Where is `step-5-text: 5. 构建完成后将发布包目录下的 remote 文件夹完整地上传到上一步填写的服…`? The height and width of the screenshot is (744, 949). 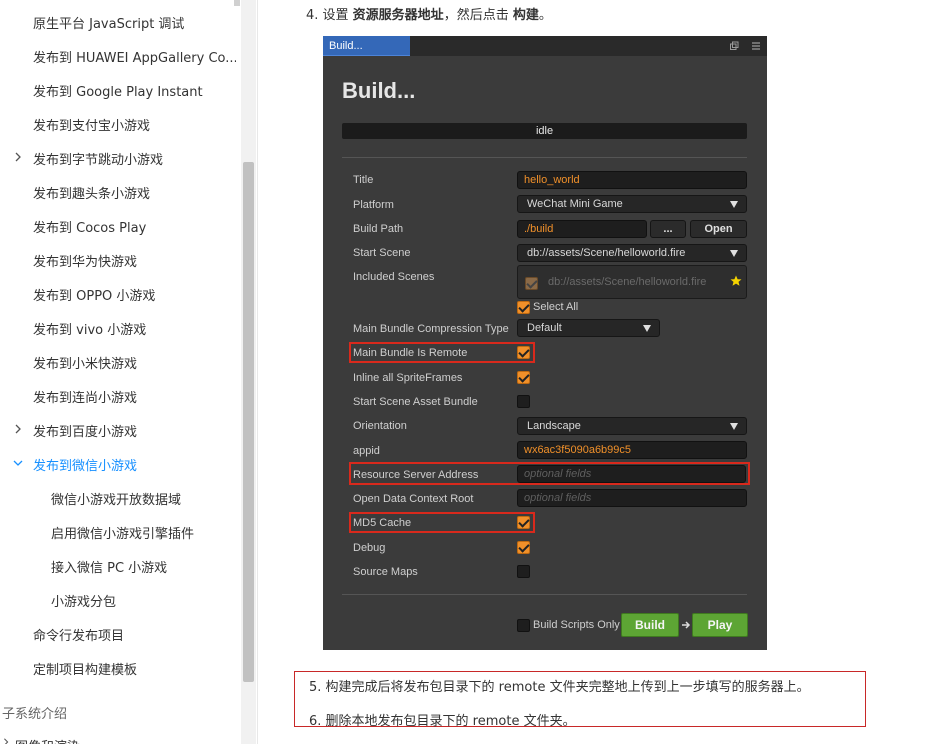 step-5-text: 5. 构建完成后将发布包目录下的 remote 文件夹完整地上传到上一步填写的服… is located at coordinates (559, 687).